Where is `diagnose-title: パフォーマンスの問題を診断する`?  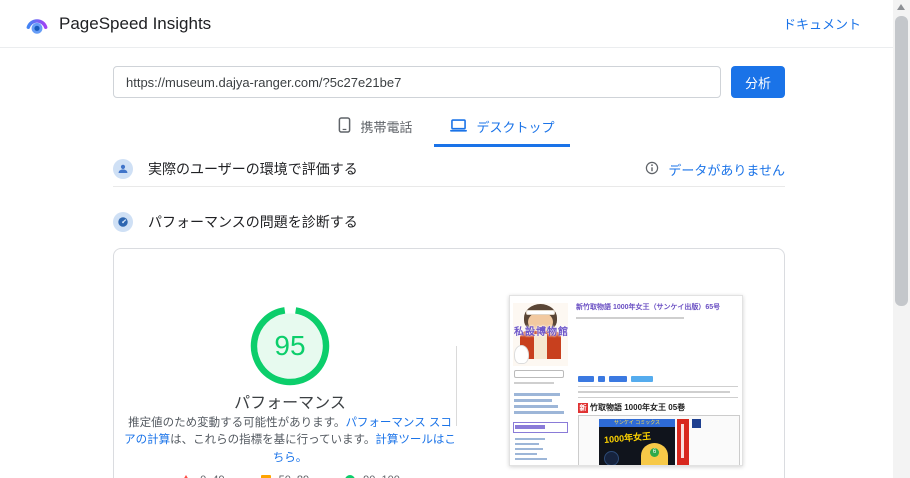 diagnose-title: パフォーマンスの問題を診断する is located at coordinates (253, 222).